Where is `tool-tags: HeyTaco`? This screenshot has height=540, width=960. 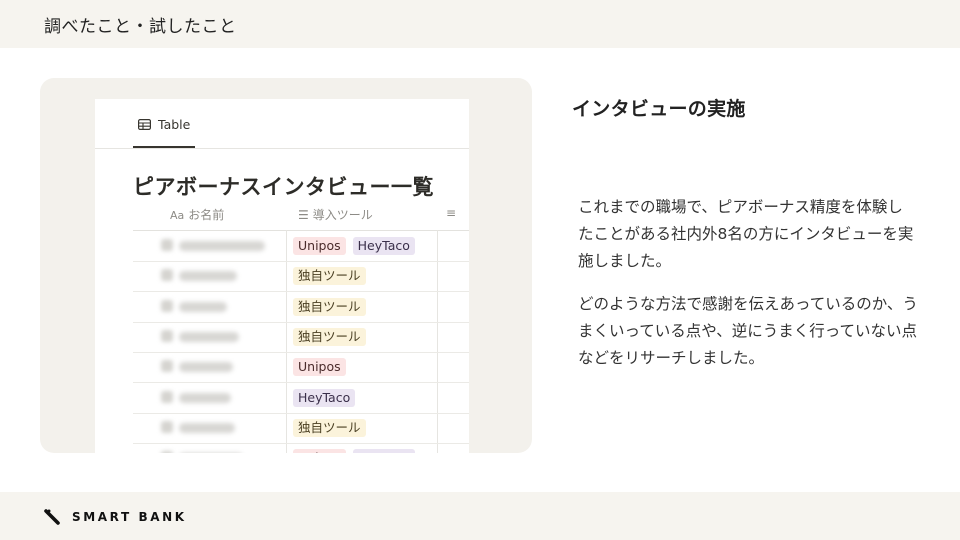 tool-tags: HeyTaco is located at coordinates (324, 397).